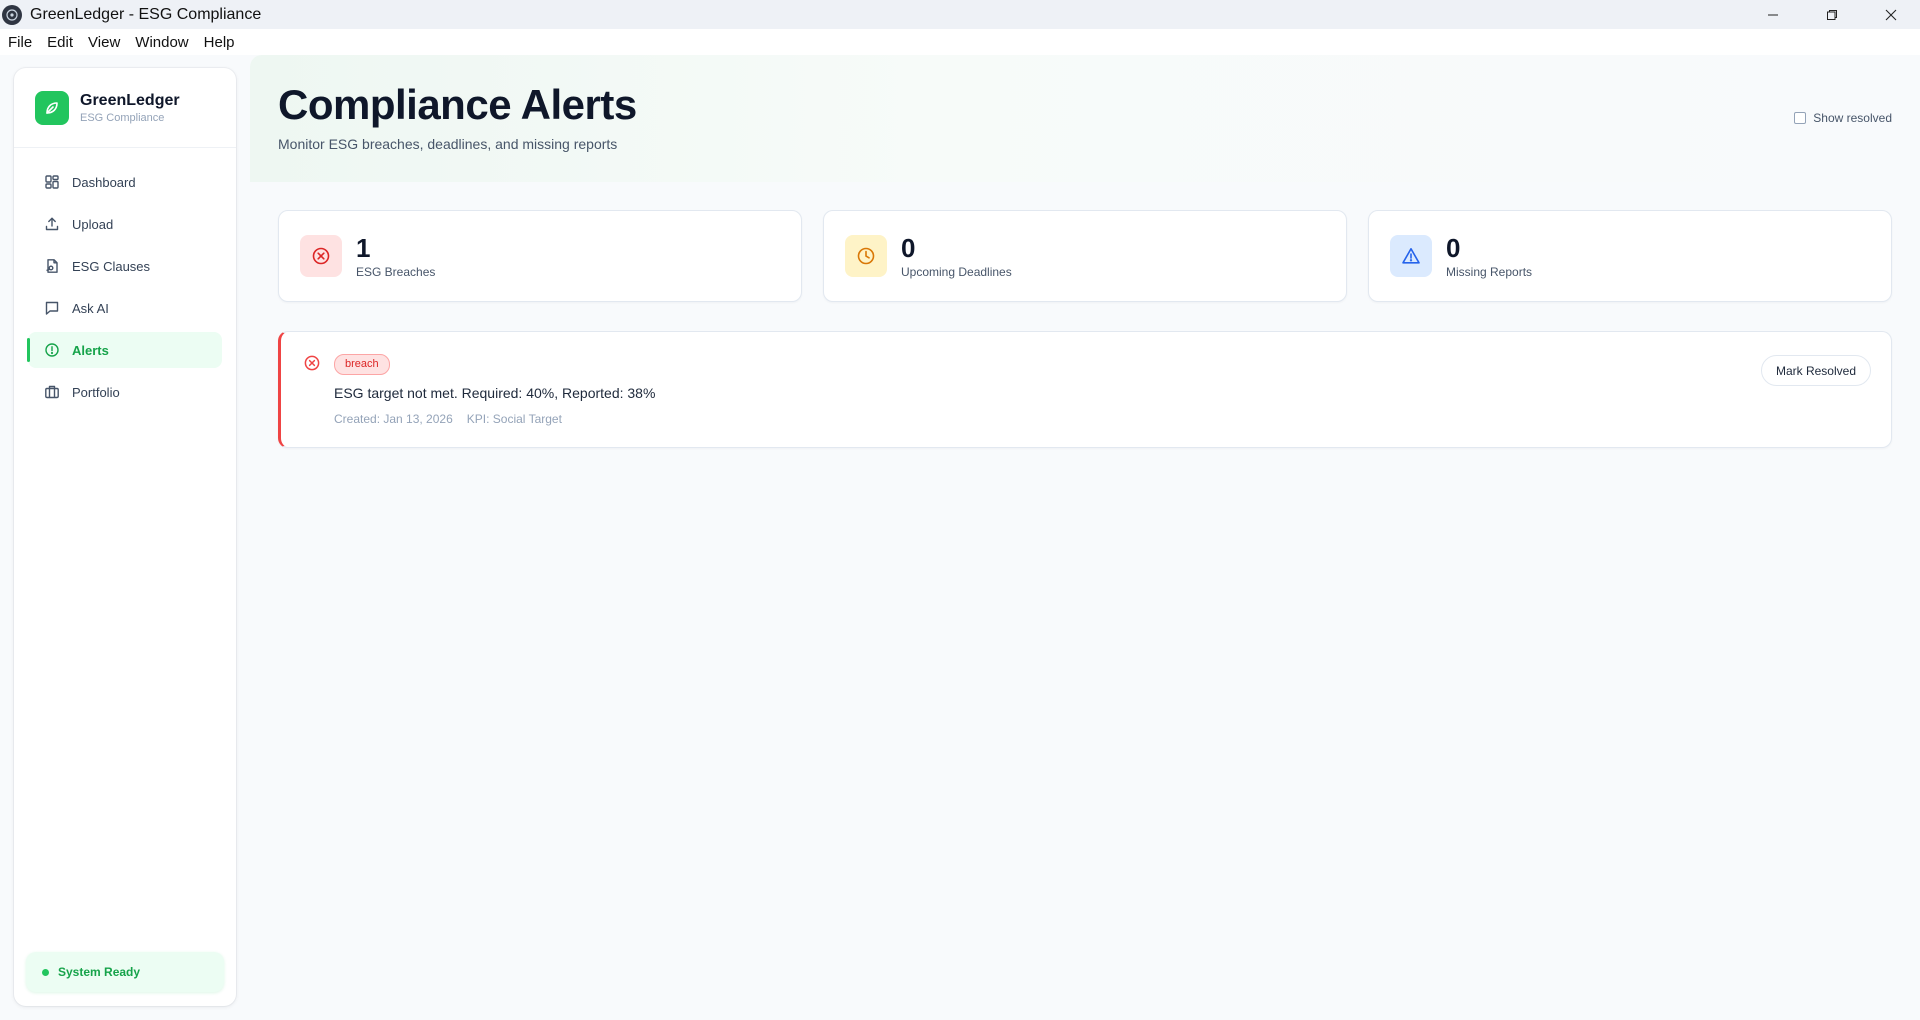  What do you see at coordinates (96, 392) in the screenshot?
I see `sidebar-item-label: Portfolio` at bounding box center [96, 392].